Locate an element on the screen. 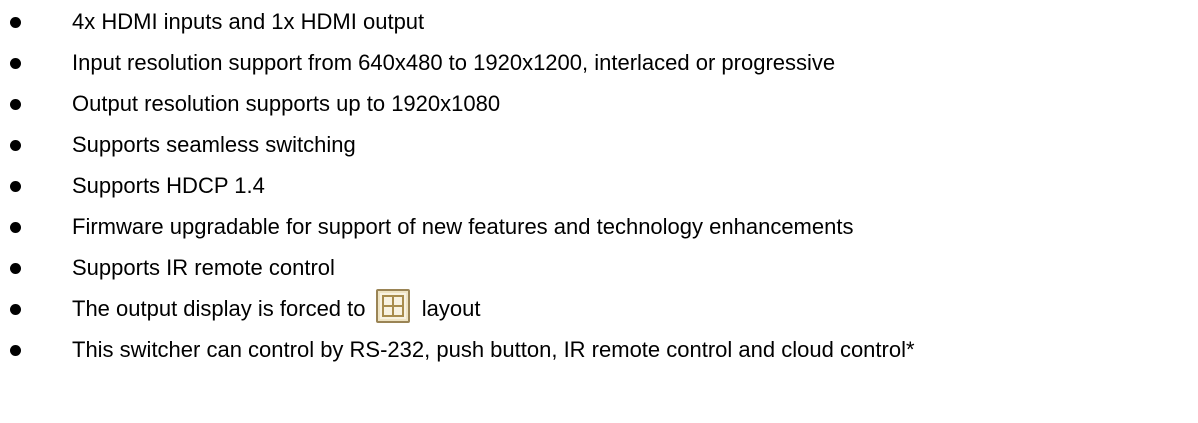  list-item: Supports HDCP 1.4 is located at coordinates (599, 186).